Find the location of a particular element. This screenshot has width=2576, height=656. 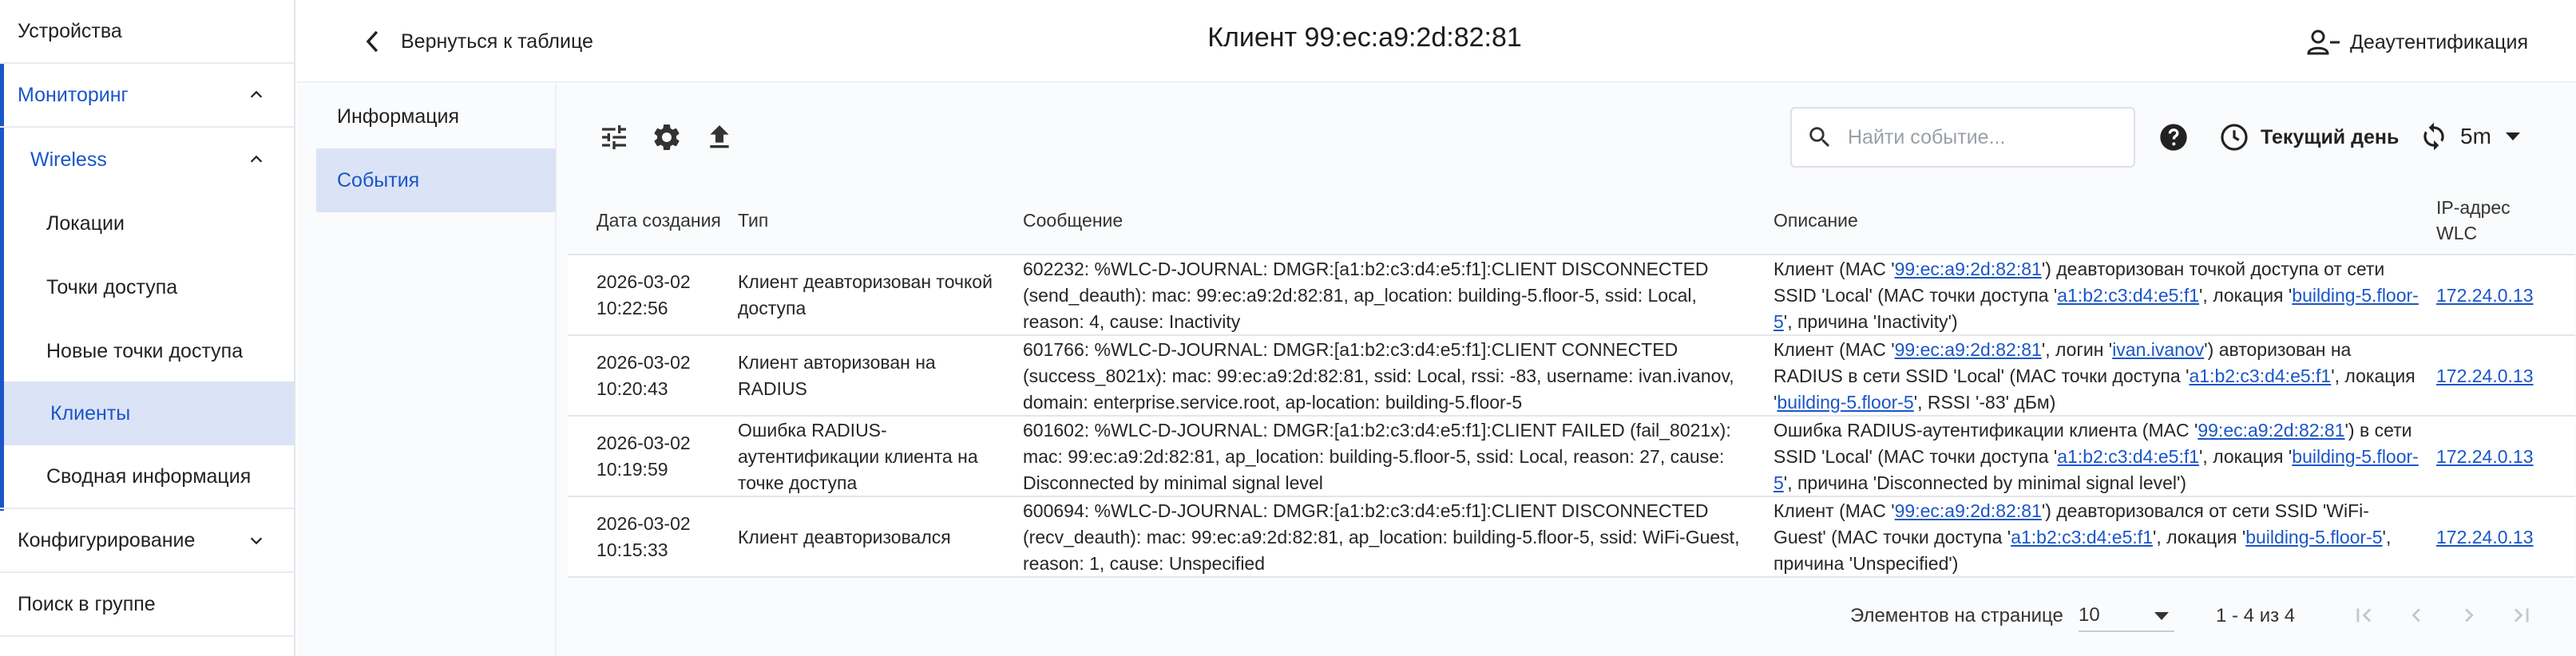

tab-label: События is located at coordinates (378, 180).